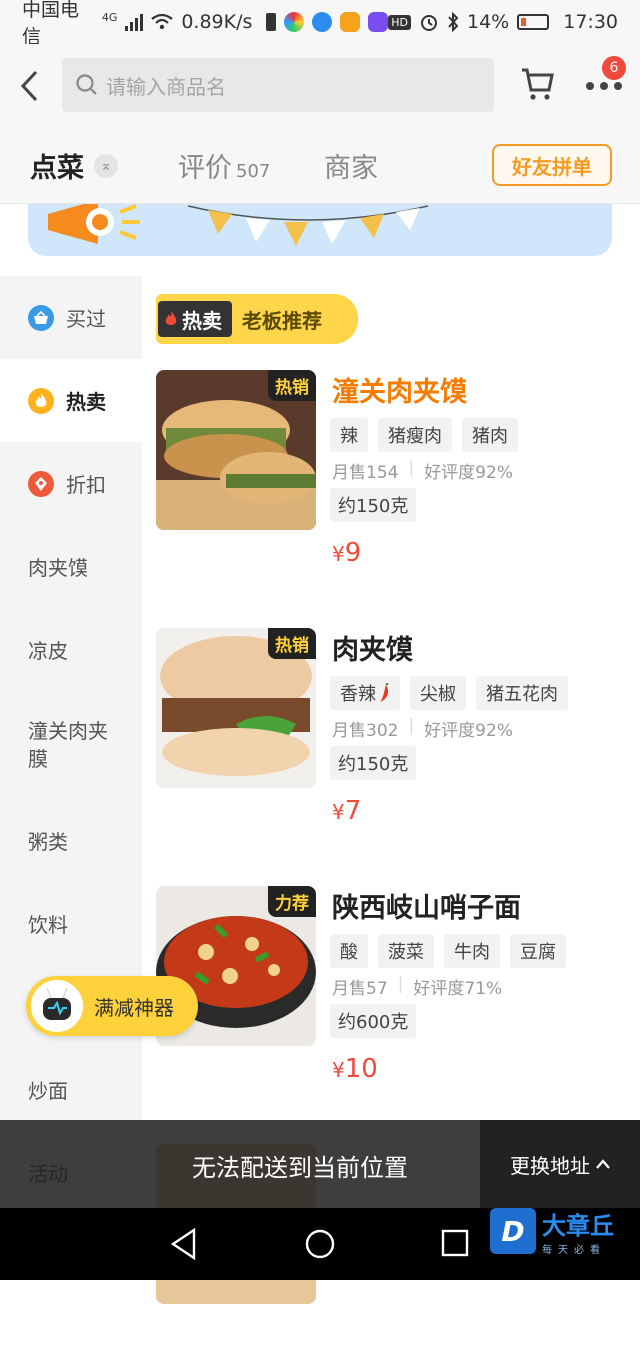 This screenshot has width=640, height=1364. What do you see at coordinates (614, 68) in the screenshot?
I see `cart-badge: 6` at bounding box center [614, 68].